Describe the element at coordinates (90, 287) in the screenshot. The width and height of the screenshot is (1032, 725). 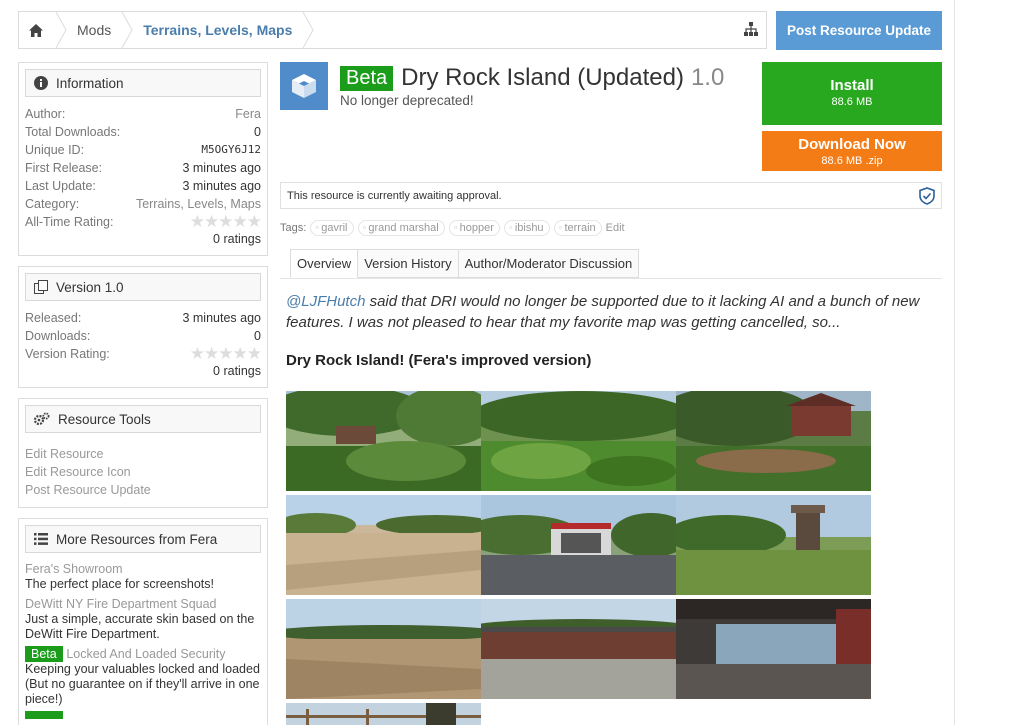
I see `version-title: Version 1.0` at that location.